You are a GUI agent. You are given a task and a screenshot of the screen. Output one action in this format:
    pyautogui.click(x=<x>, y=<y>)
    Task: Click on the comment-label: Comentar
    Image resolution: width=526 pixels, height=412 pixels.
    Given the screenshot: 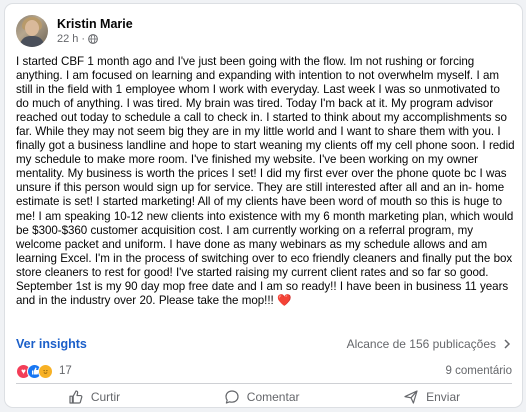 What is the action you would take?
    pyautogui.click(x=273, y=397)
    